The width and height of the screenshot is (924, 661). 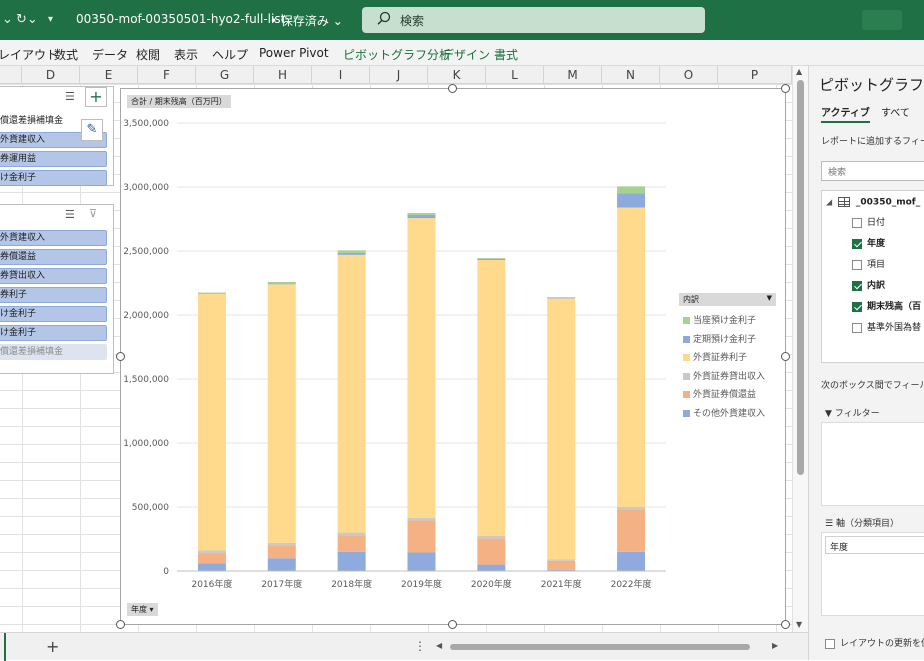 What do you see at coordinates (874, 545) in the screenshot?
I see `axis-field-pill: 年度` at bounding box center [874, 545].